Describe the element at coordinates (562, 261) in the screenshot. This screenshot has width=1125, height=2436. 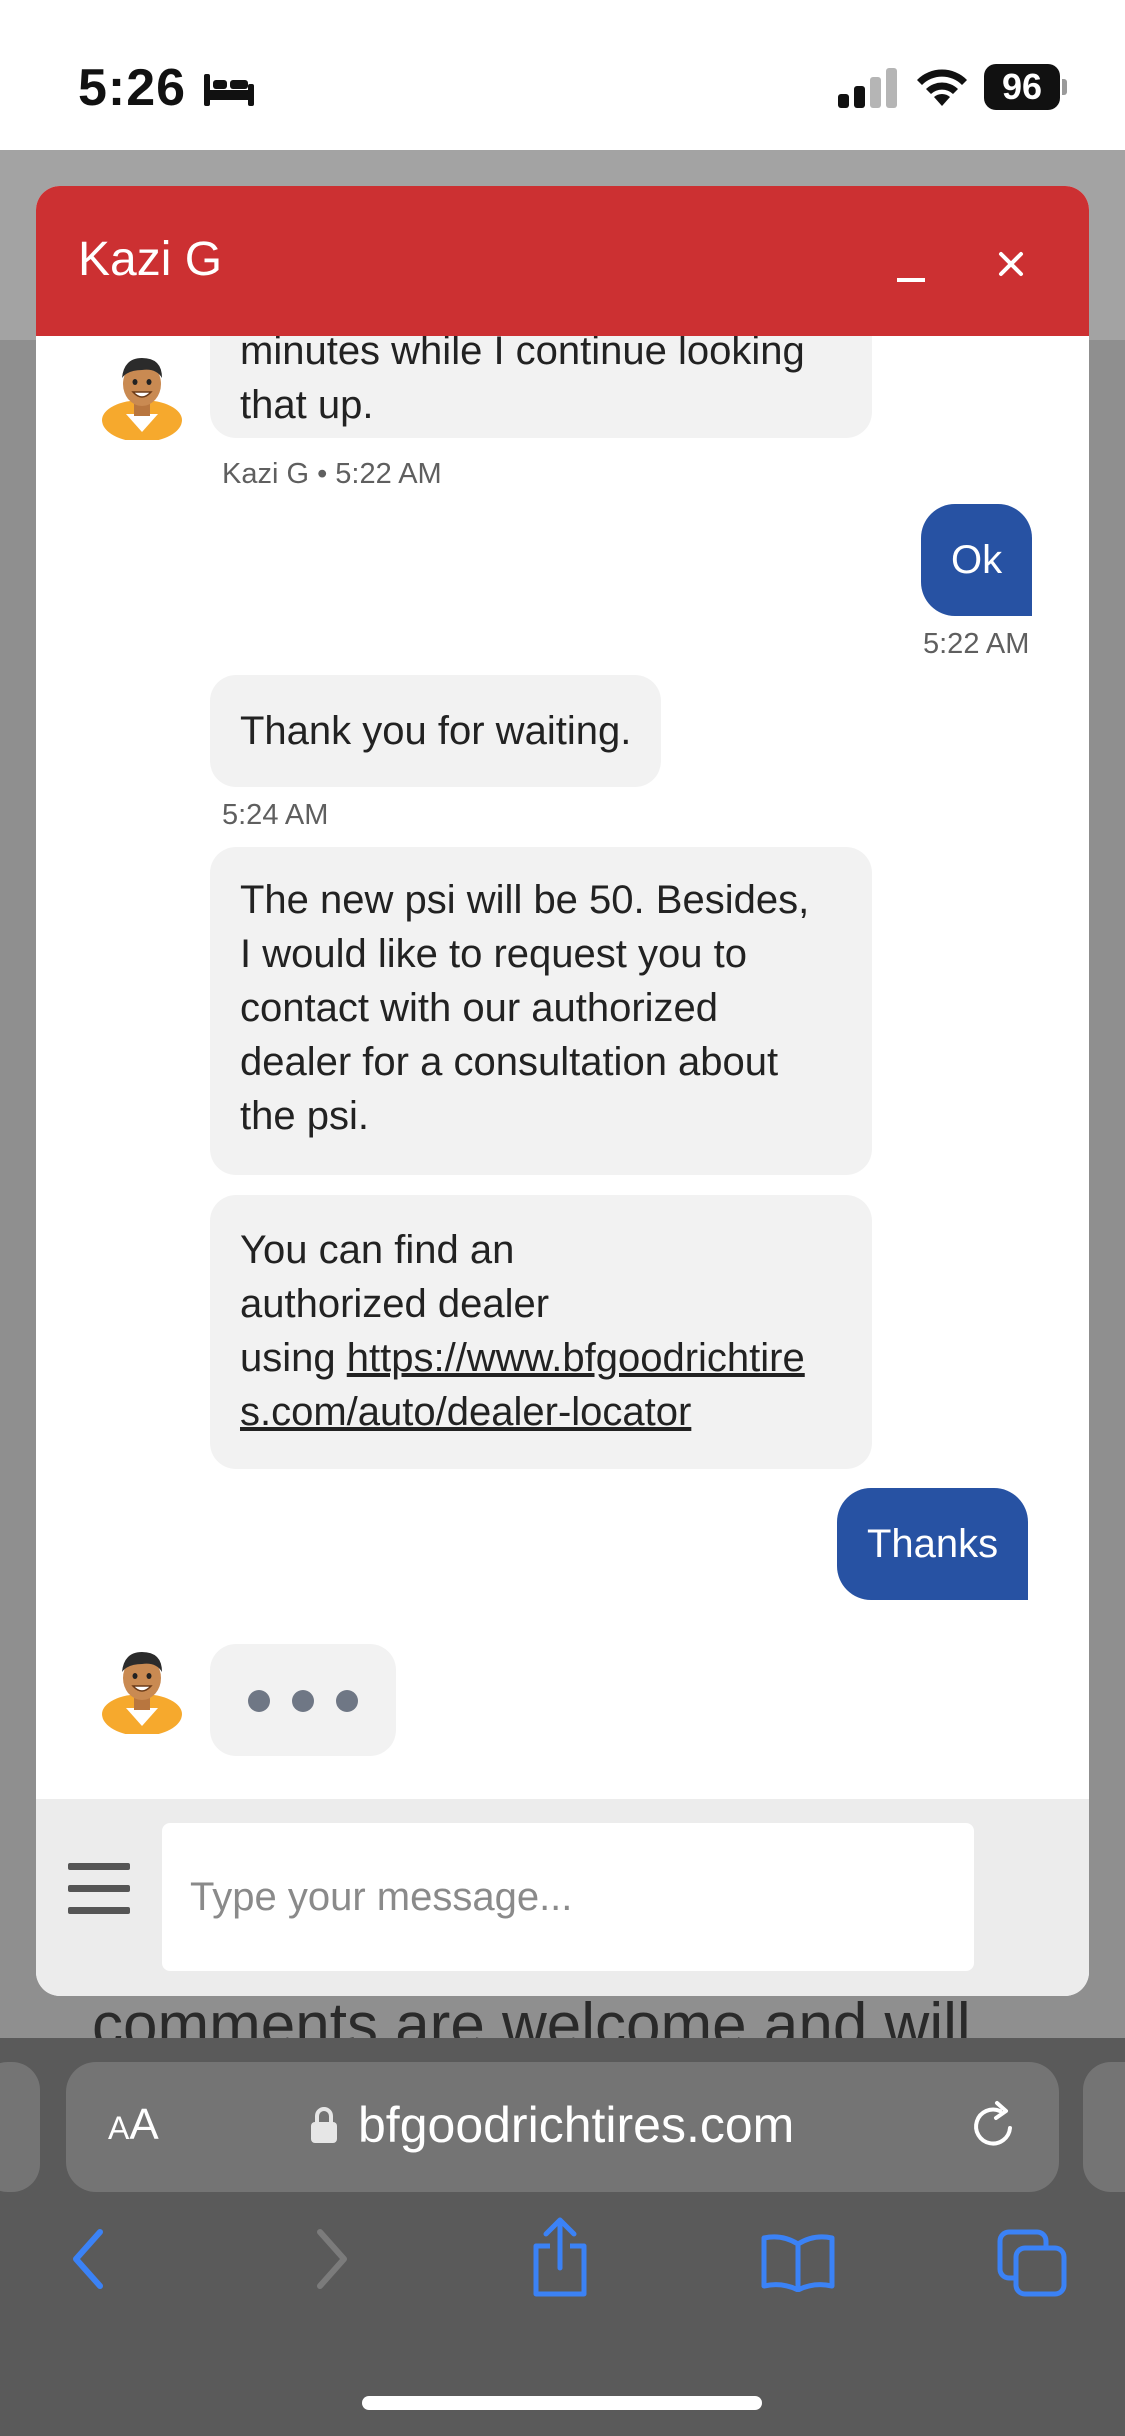
I see `chat-header: Kazi G` at that location.